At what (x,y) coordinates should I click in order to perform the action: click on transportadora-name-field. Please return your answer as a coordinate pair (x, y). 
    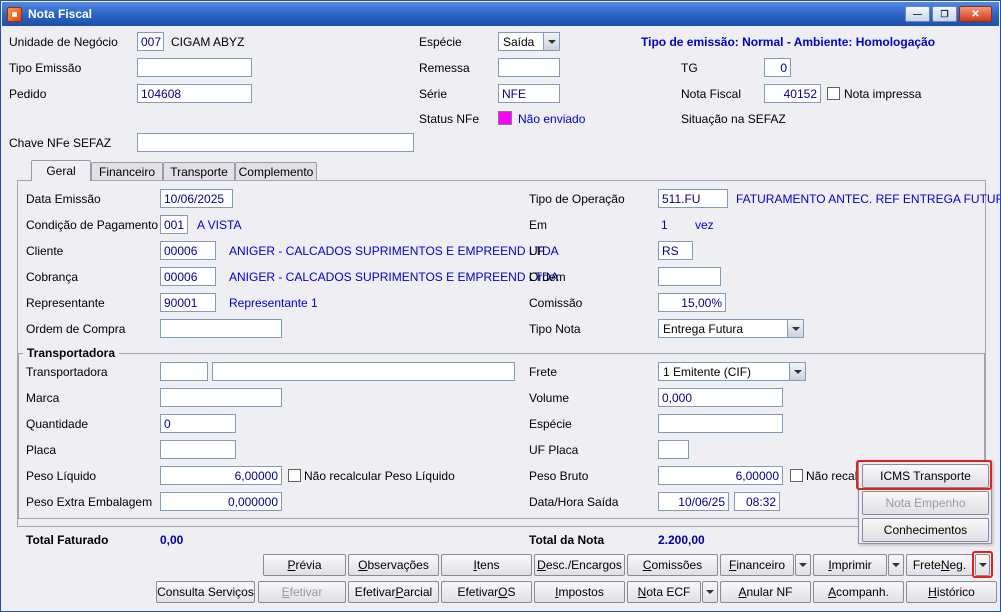
    Looking at the image, I should click on (363, 371).